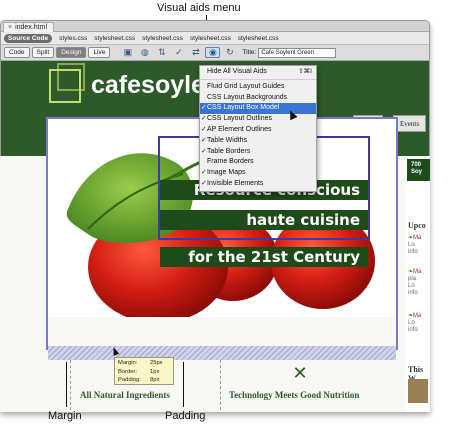  What do you see at coordinates (128, 371) in the screenshot?
I see `tooltip-key: Border:` at bounding box center [128, 371].